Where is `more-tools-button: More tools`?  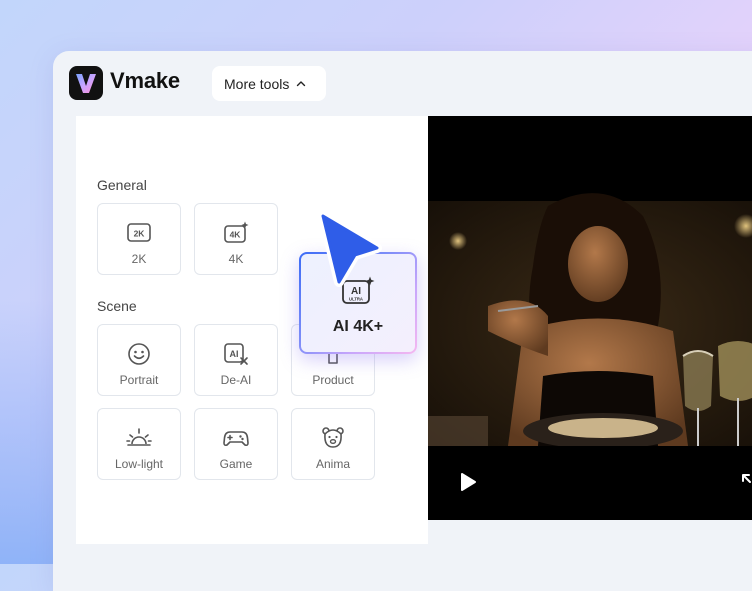
more-tools-button: More tools is located at coordinates (269, 83).